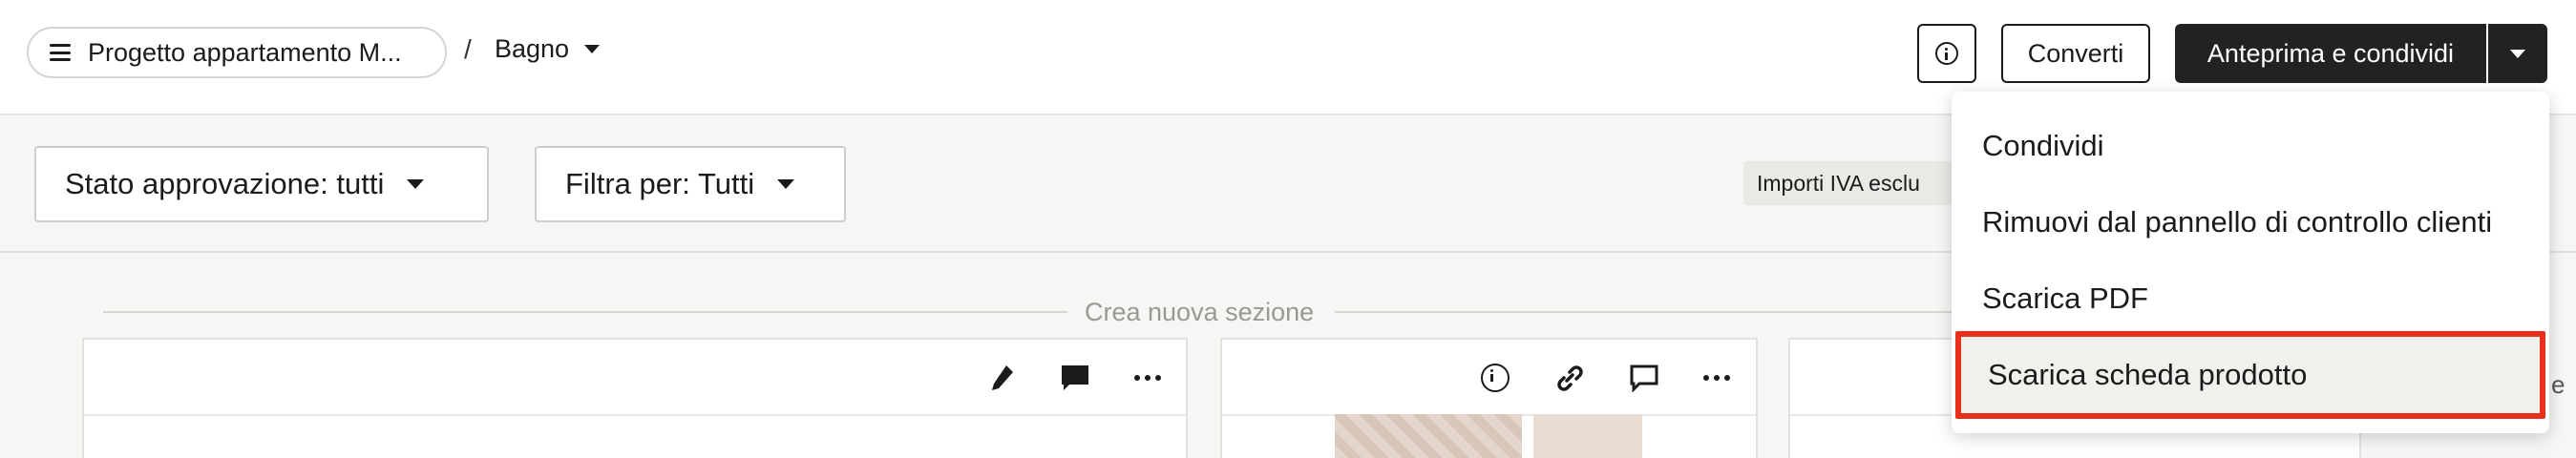  Describe the element at coordinates (1569, 378) in the screenshot. I see `link-icon` at that location.